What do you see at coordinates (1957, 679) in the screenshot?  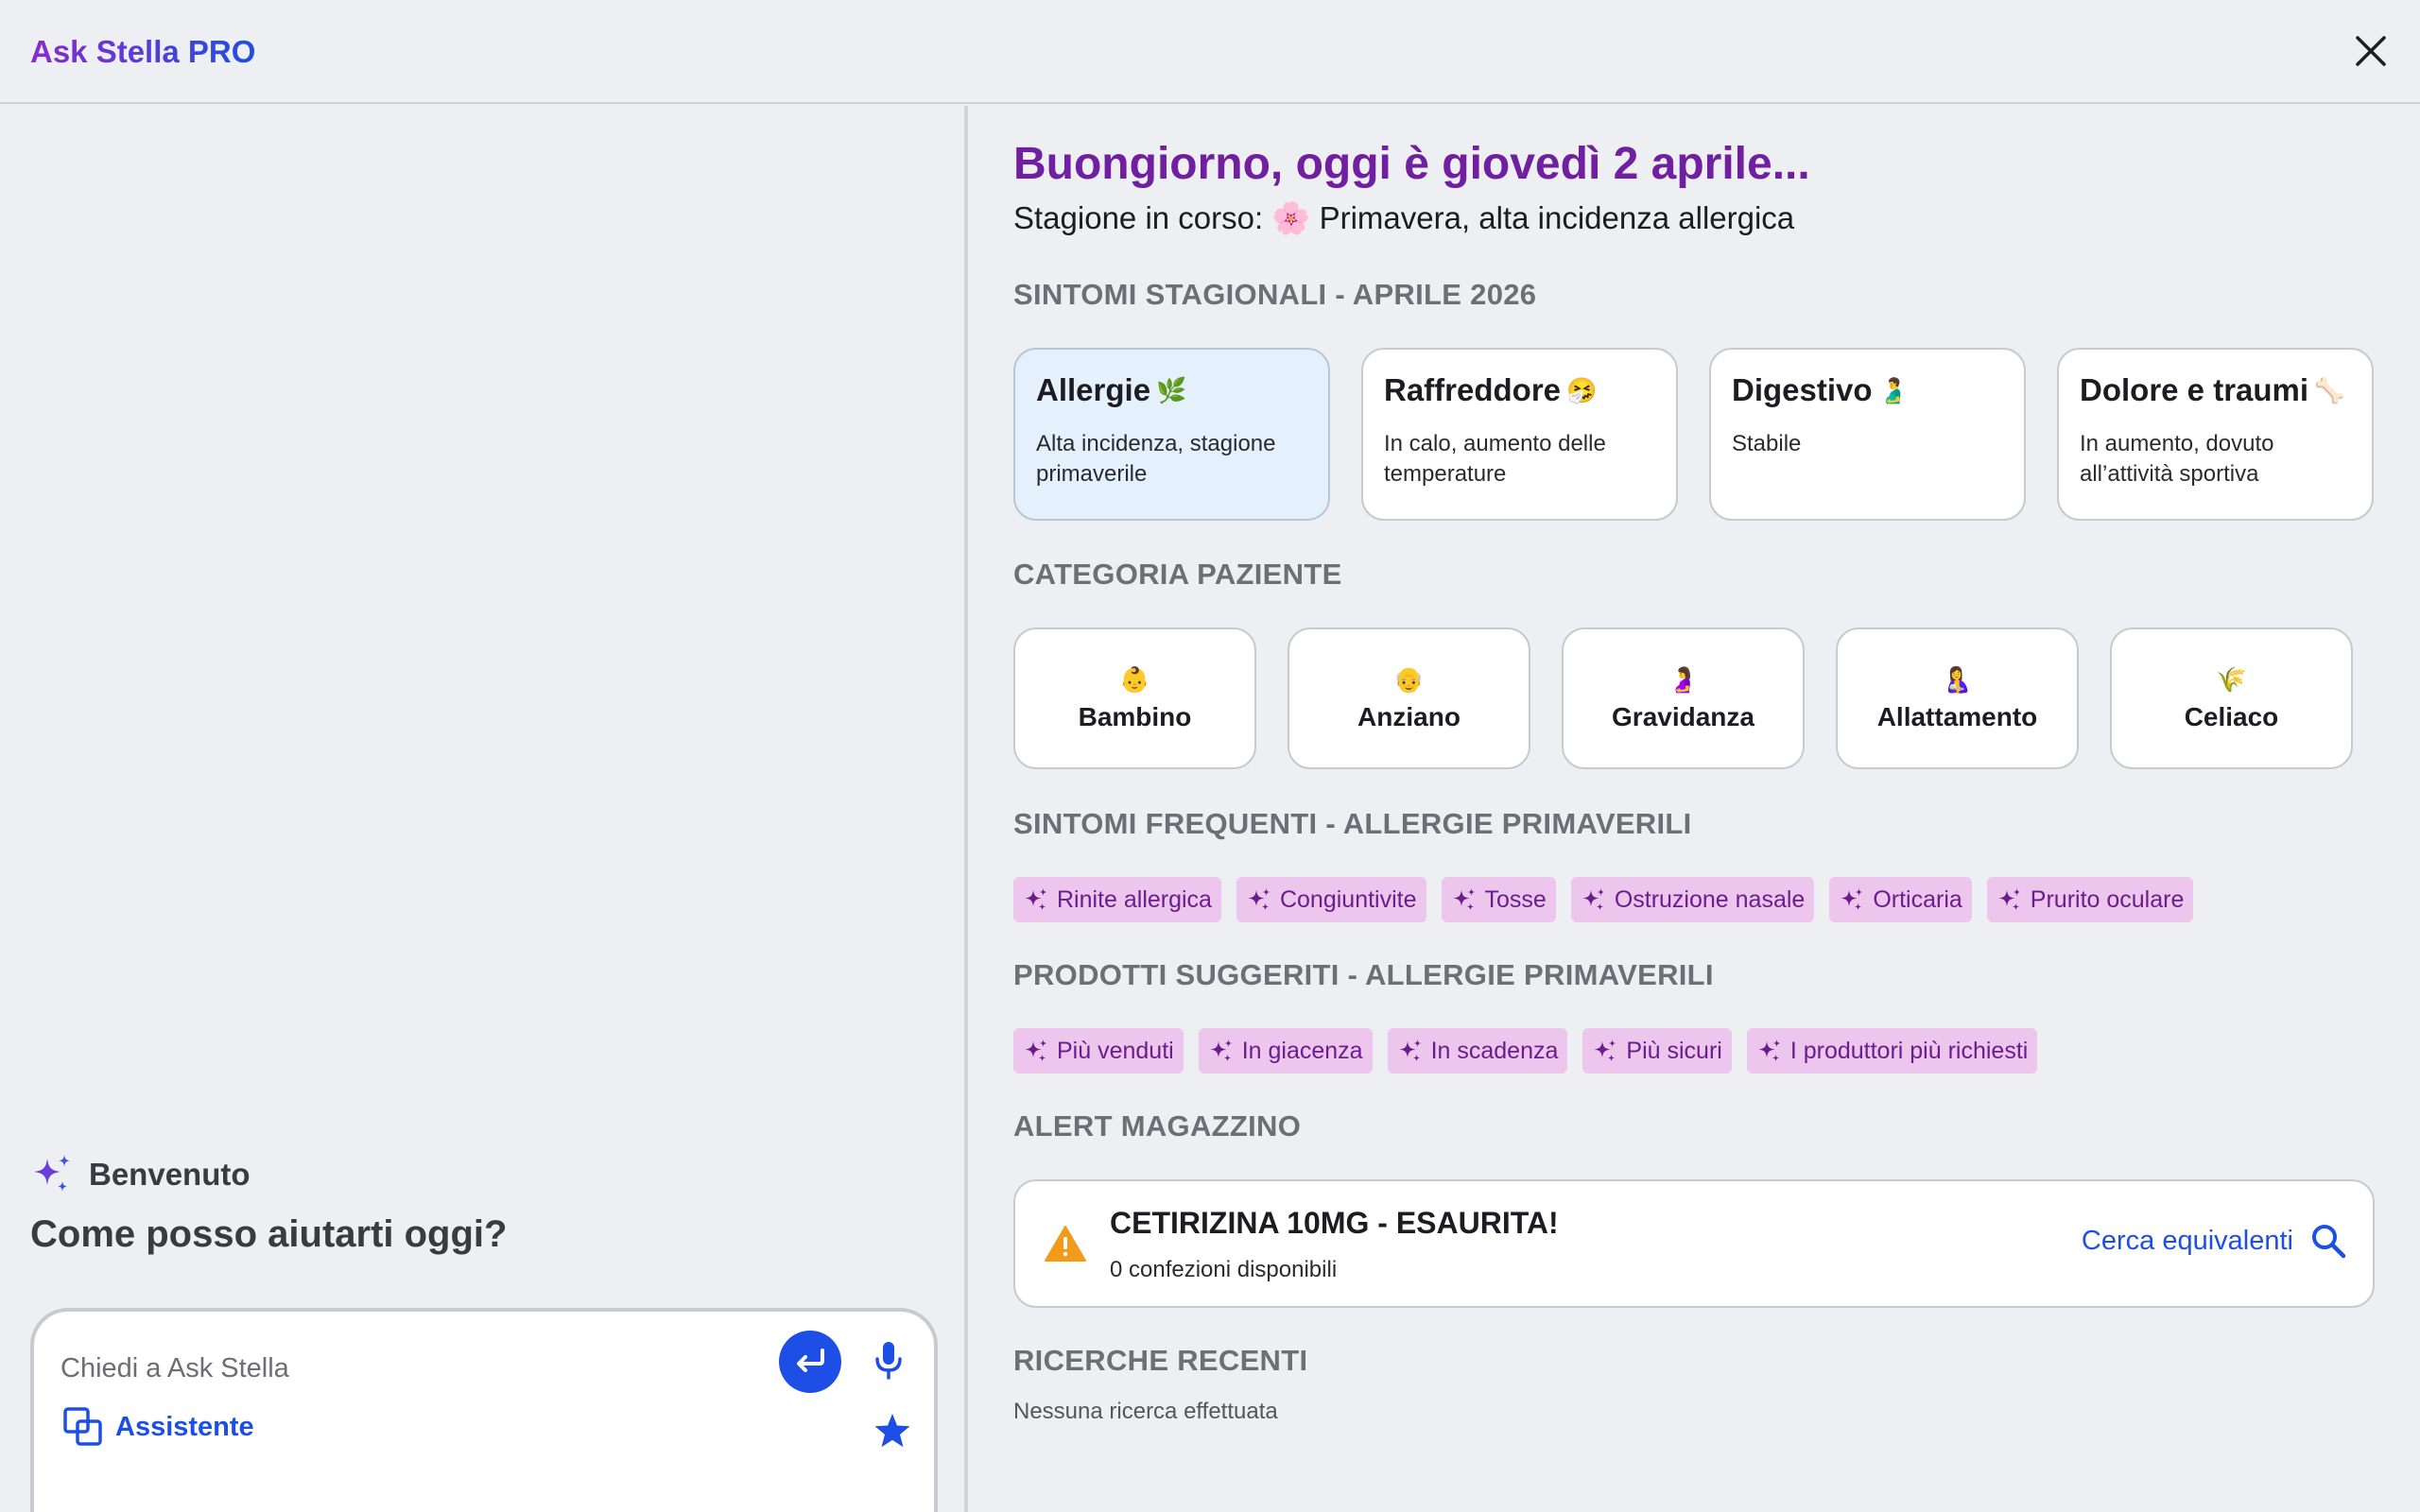 I see `breastfeeding-icon: 🤱` at bounding box center [1957, 679].